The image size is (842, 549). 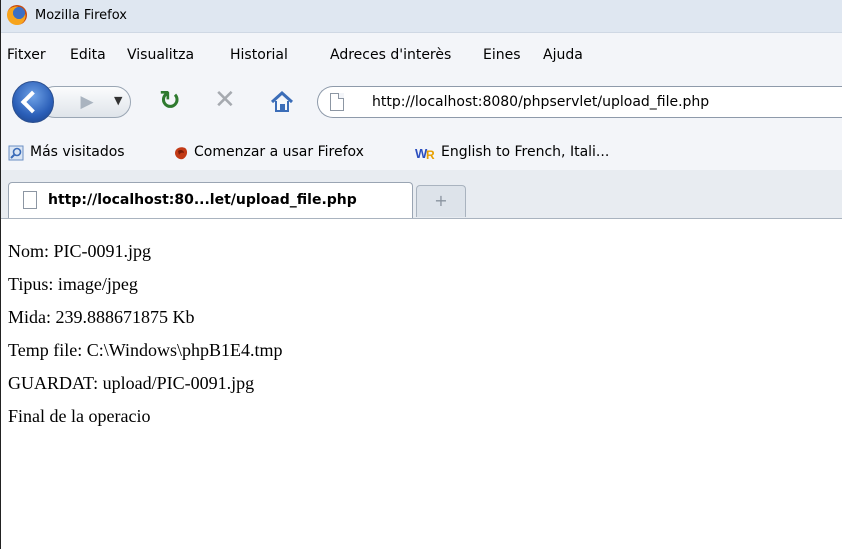 I want to click on title-bar: Mozilla Firefox, so click(x=421, y=16).